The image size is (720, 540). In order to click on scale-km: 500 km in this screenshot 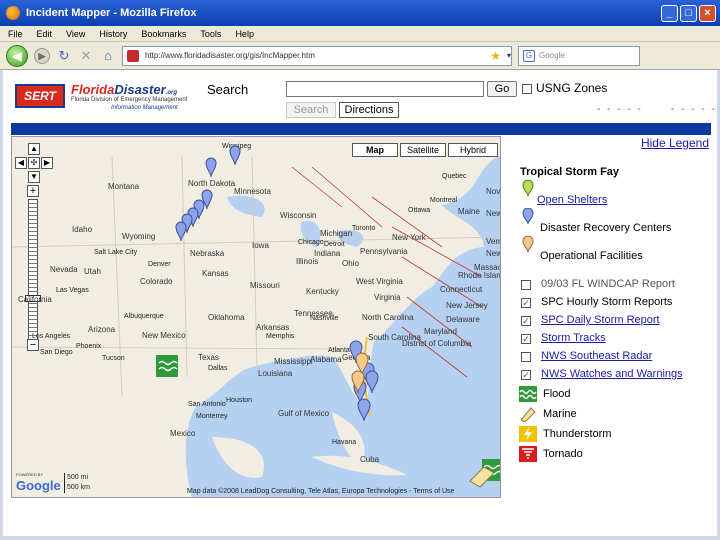, I will do `click(78, 487)`.